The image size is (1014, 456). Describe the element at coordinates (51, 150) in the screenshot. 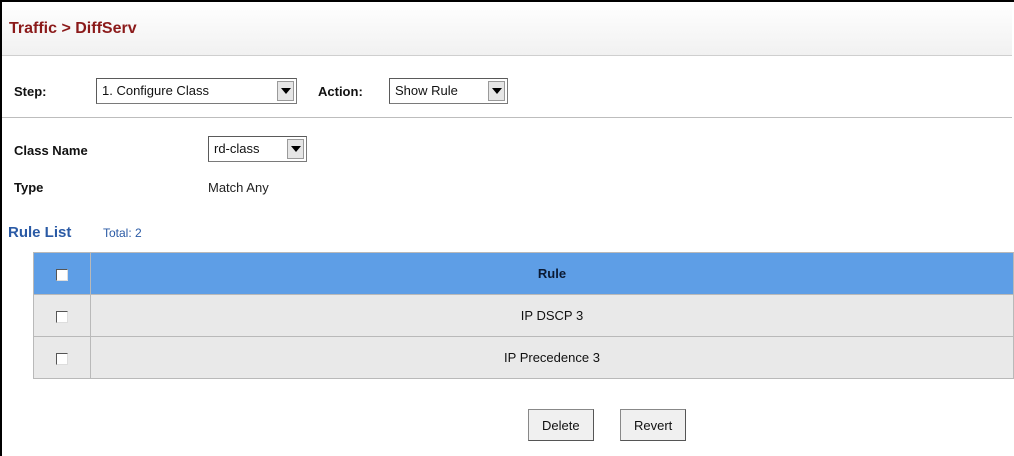

I see `class-name-label: Class Name` at that location.